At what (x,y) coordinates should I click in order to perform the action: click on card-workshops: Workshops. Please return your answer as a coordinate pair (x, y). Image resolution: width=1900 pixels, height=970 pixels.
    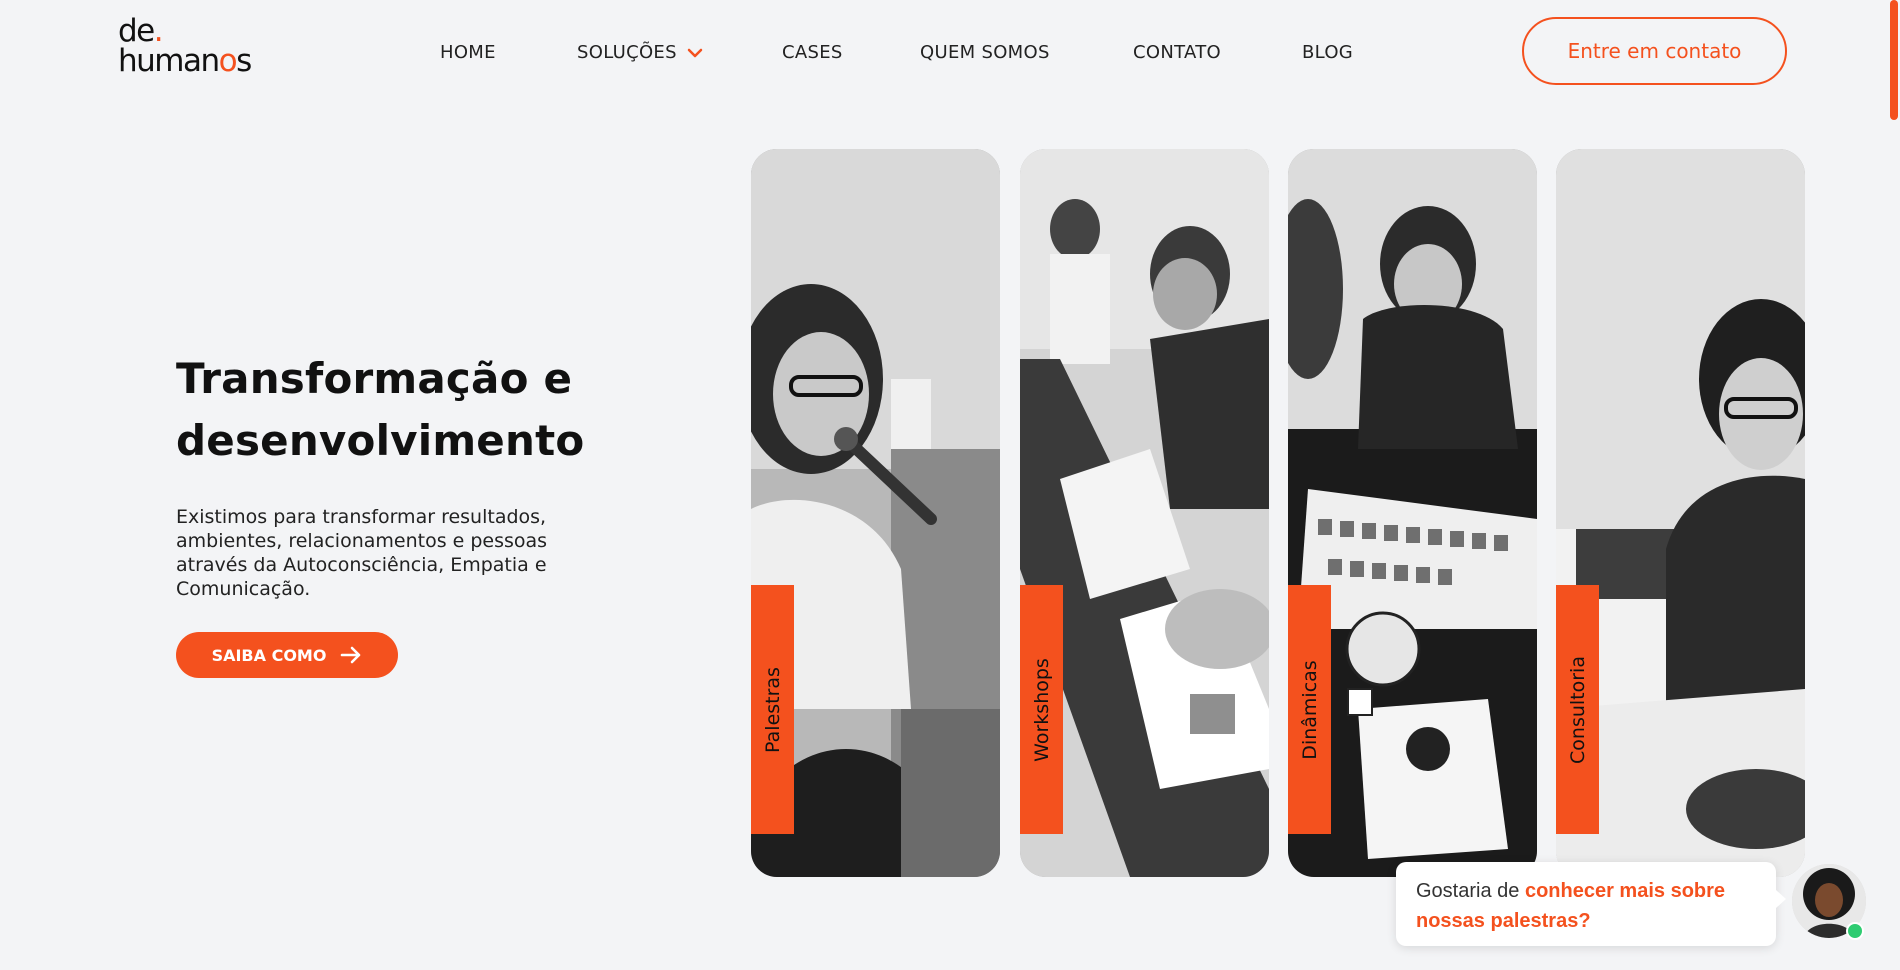
    Looking at the image, I should click on (1144, 513).